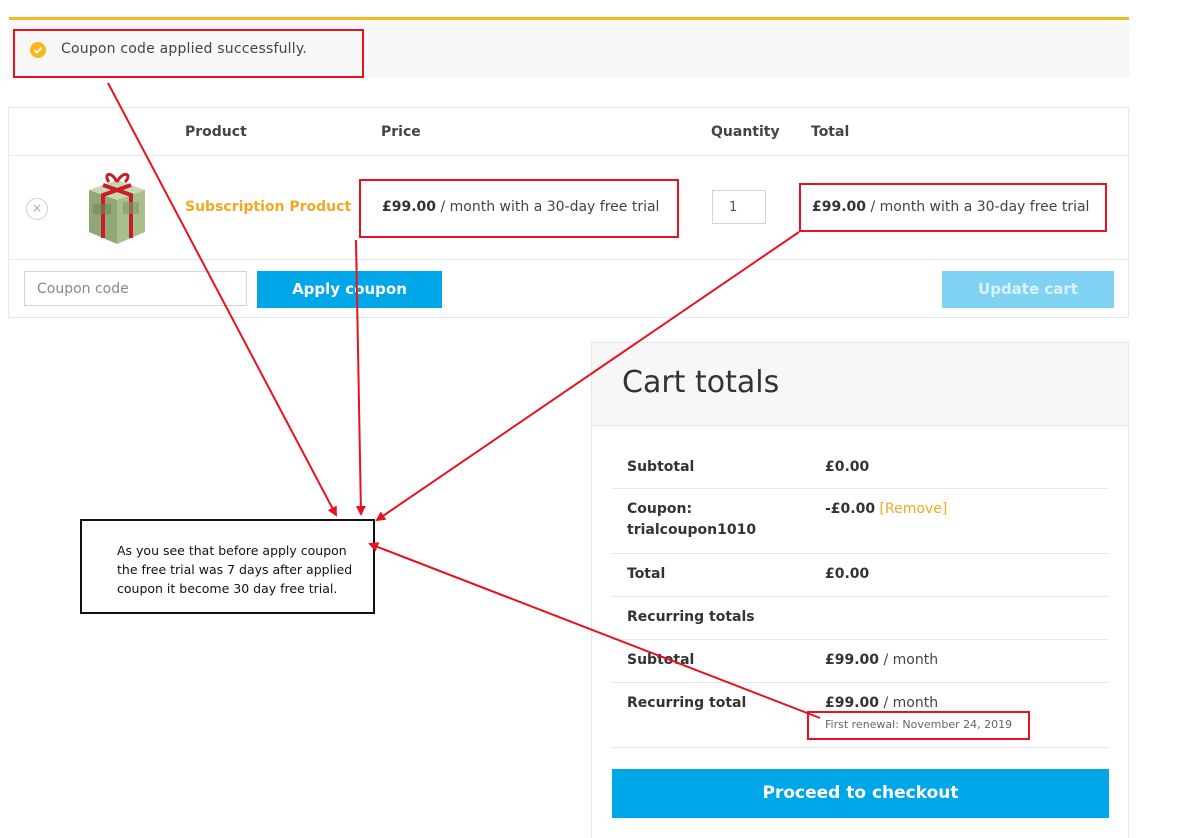  Describe the element at coordinates (594, 630) in the screenshot. I see `arrow-from-renewal` at that location.